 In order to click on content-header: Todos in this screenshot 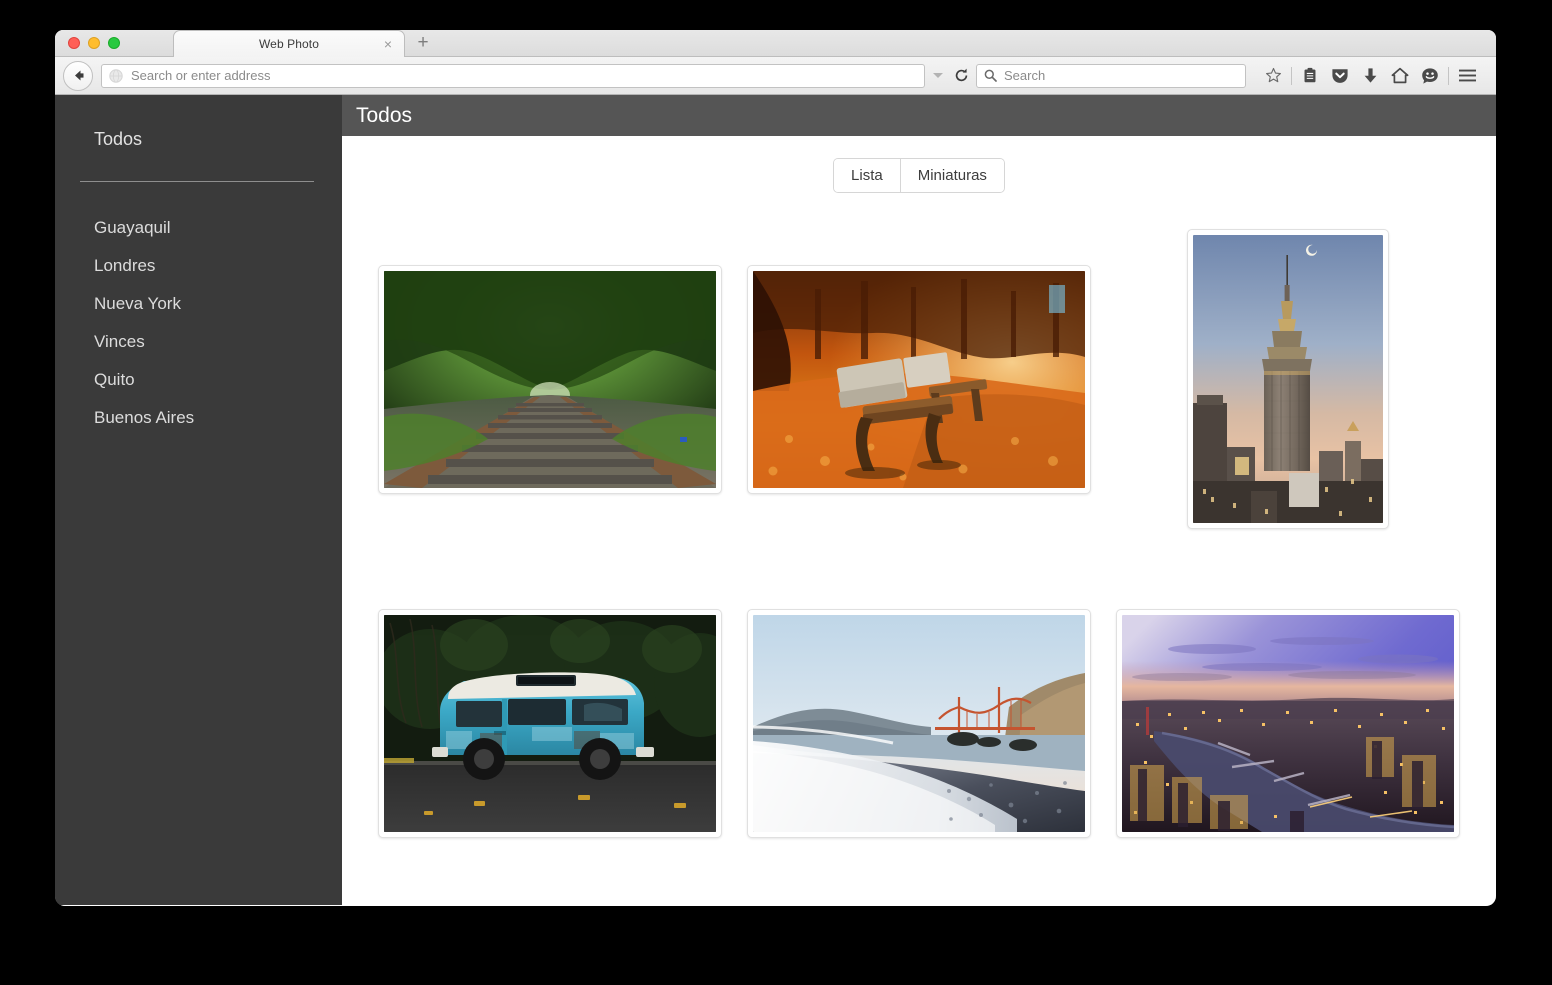, I will do `click(919, 115)`.